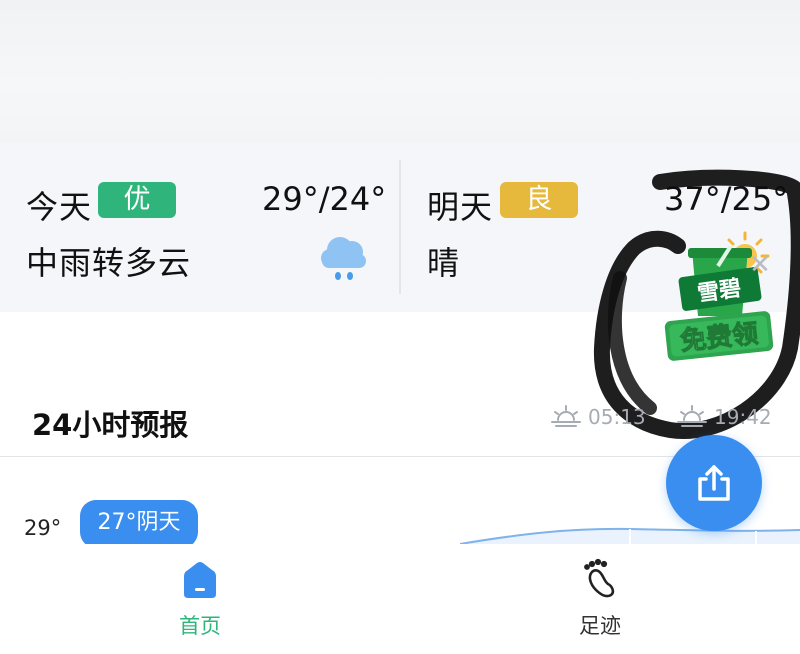 This screenshot has width=800, height=654. Describe the element at coordinates (760, 265) in the screenshot. I see `close-icon: ✕` at that location.